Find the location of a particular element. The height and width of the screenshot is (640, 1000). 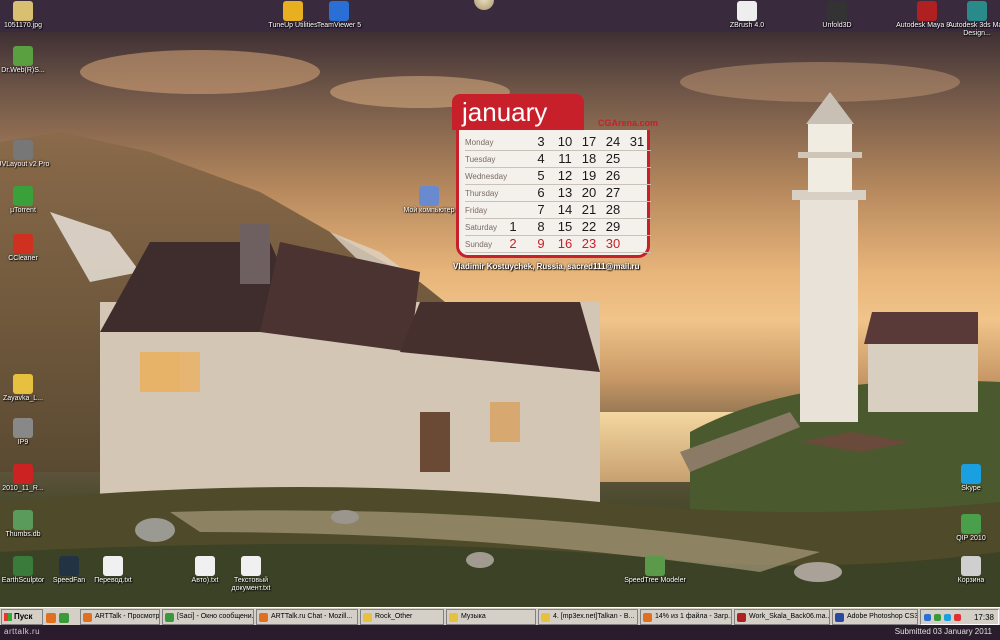

desktop-icon-txt-file: Текстовый документ.txt is located at coordinates (251, 574).